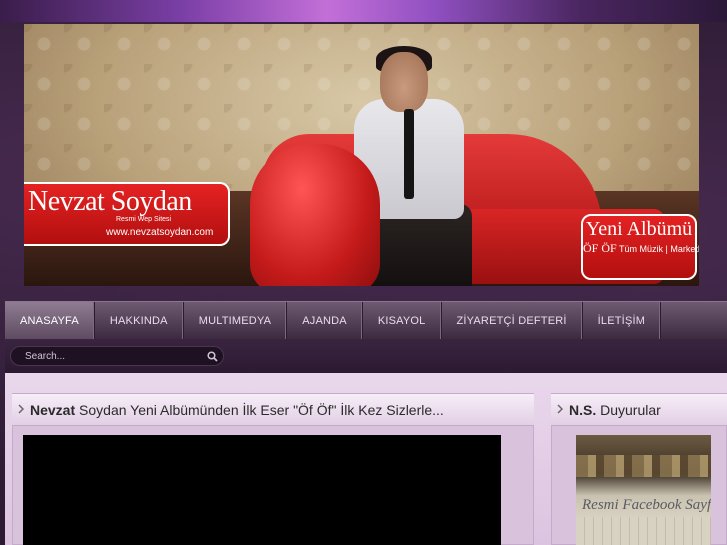 The image size is (727, 545). I want to click on video-player, so click(262, 490).